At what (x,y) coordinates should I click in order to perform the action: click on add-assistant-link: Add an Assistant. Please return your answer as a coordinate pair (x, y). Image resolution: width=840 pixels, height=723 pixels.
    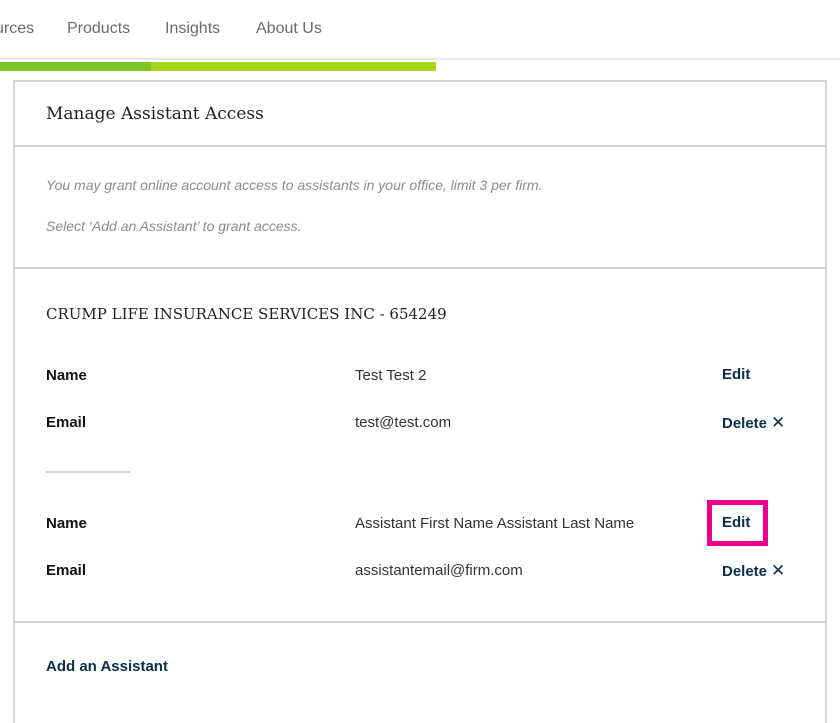
    Looking at the image, I should click on (107, 666).